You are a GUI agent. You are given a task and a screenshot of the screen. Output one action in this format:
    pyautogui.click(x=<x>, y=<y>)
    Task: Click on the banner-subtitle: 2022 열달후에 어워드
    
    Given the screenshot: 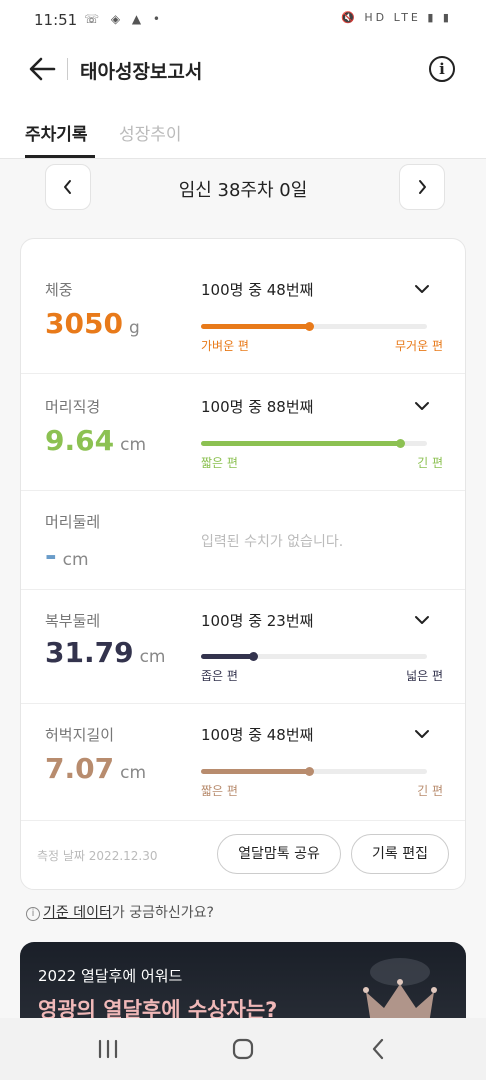 What is the action you would take?
    pyautogui.click(x=110, y=976)
    